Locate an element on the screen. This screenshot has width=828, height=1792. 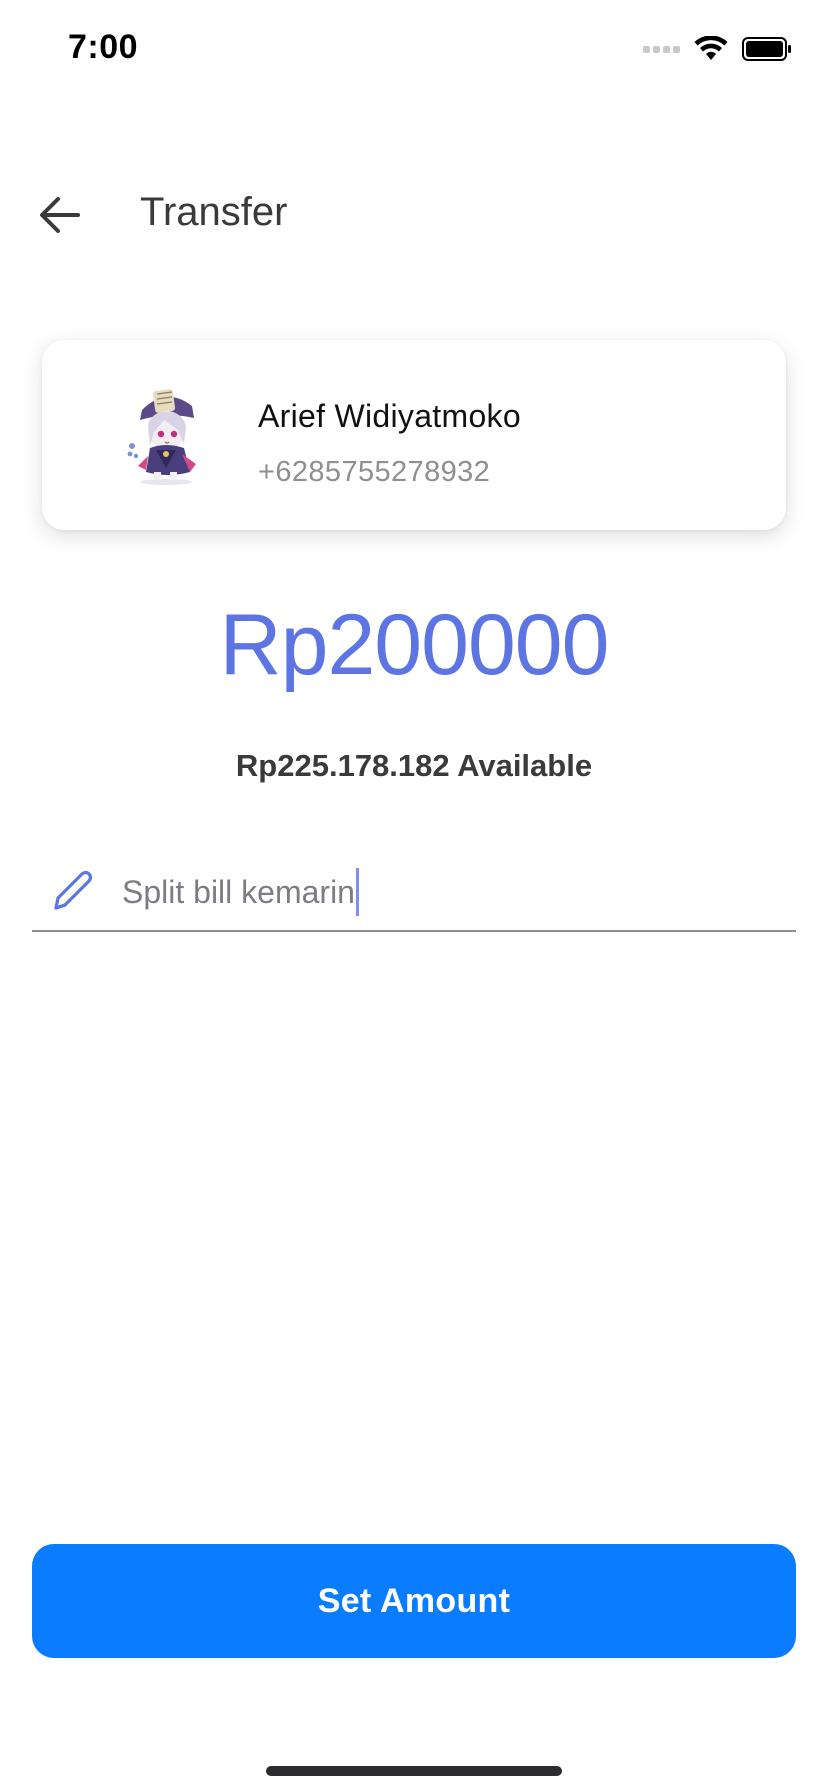
battery-icon is located at coordinates (766, 49).